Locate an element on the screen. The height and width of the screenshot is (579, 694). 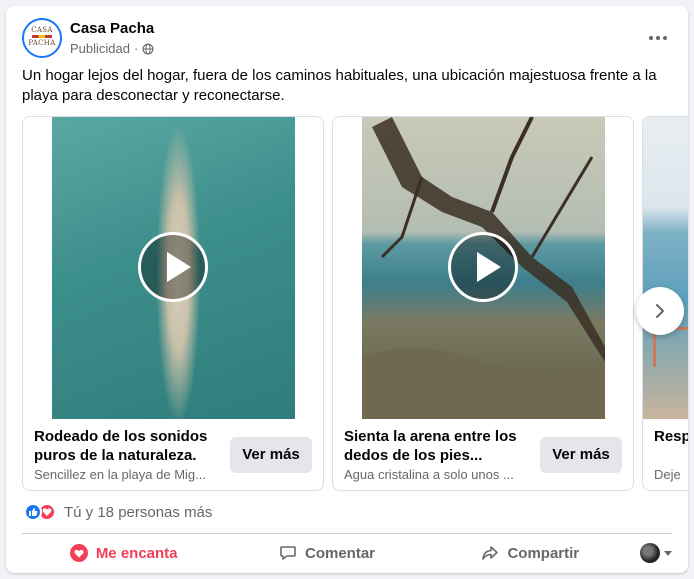
chevron-right-icon is located at coordinates (660, 311).